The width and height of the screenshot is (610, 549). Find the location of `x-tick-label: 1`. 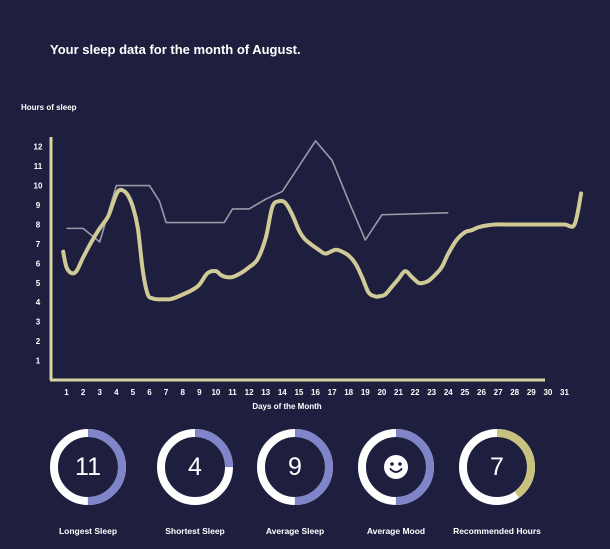

x-tick-label: 1 is located at coordinates (66, 392).